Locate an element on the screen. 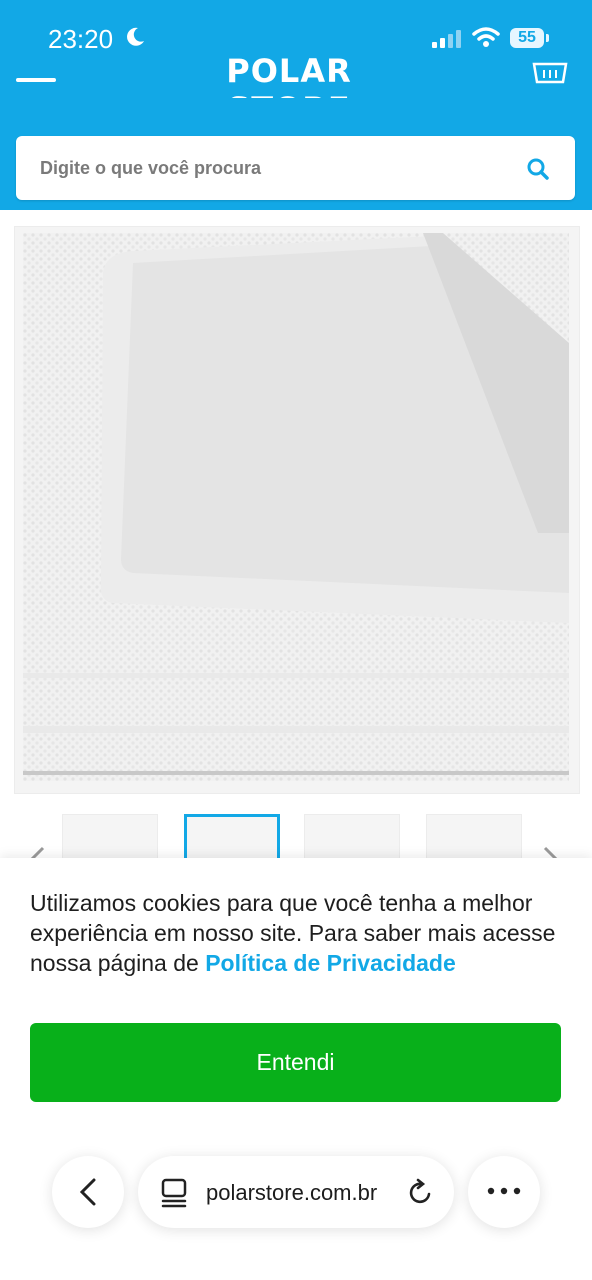 The height and width of the screenshot is (1280, 592). signal-icon is located at coordinates (446, 39).